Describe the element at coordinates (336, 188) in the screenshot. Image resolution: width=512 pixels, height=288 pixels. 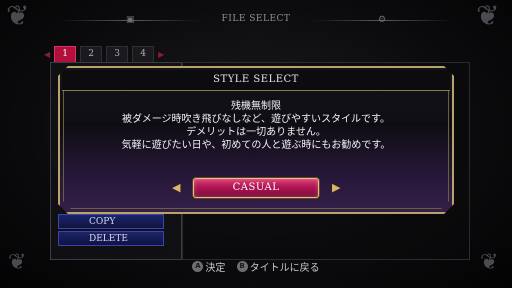
I see `arrow-right-icon: ▶` at that location.